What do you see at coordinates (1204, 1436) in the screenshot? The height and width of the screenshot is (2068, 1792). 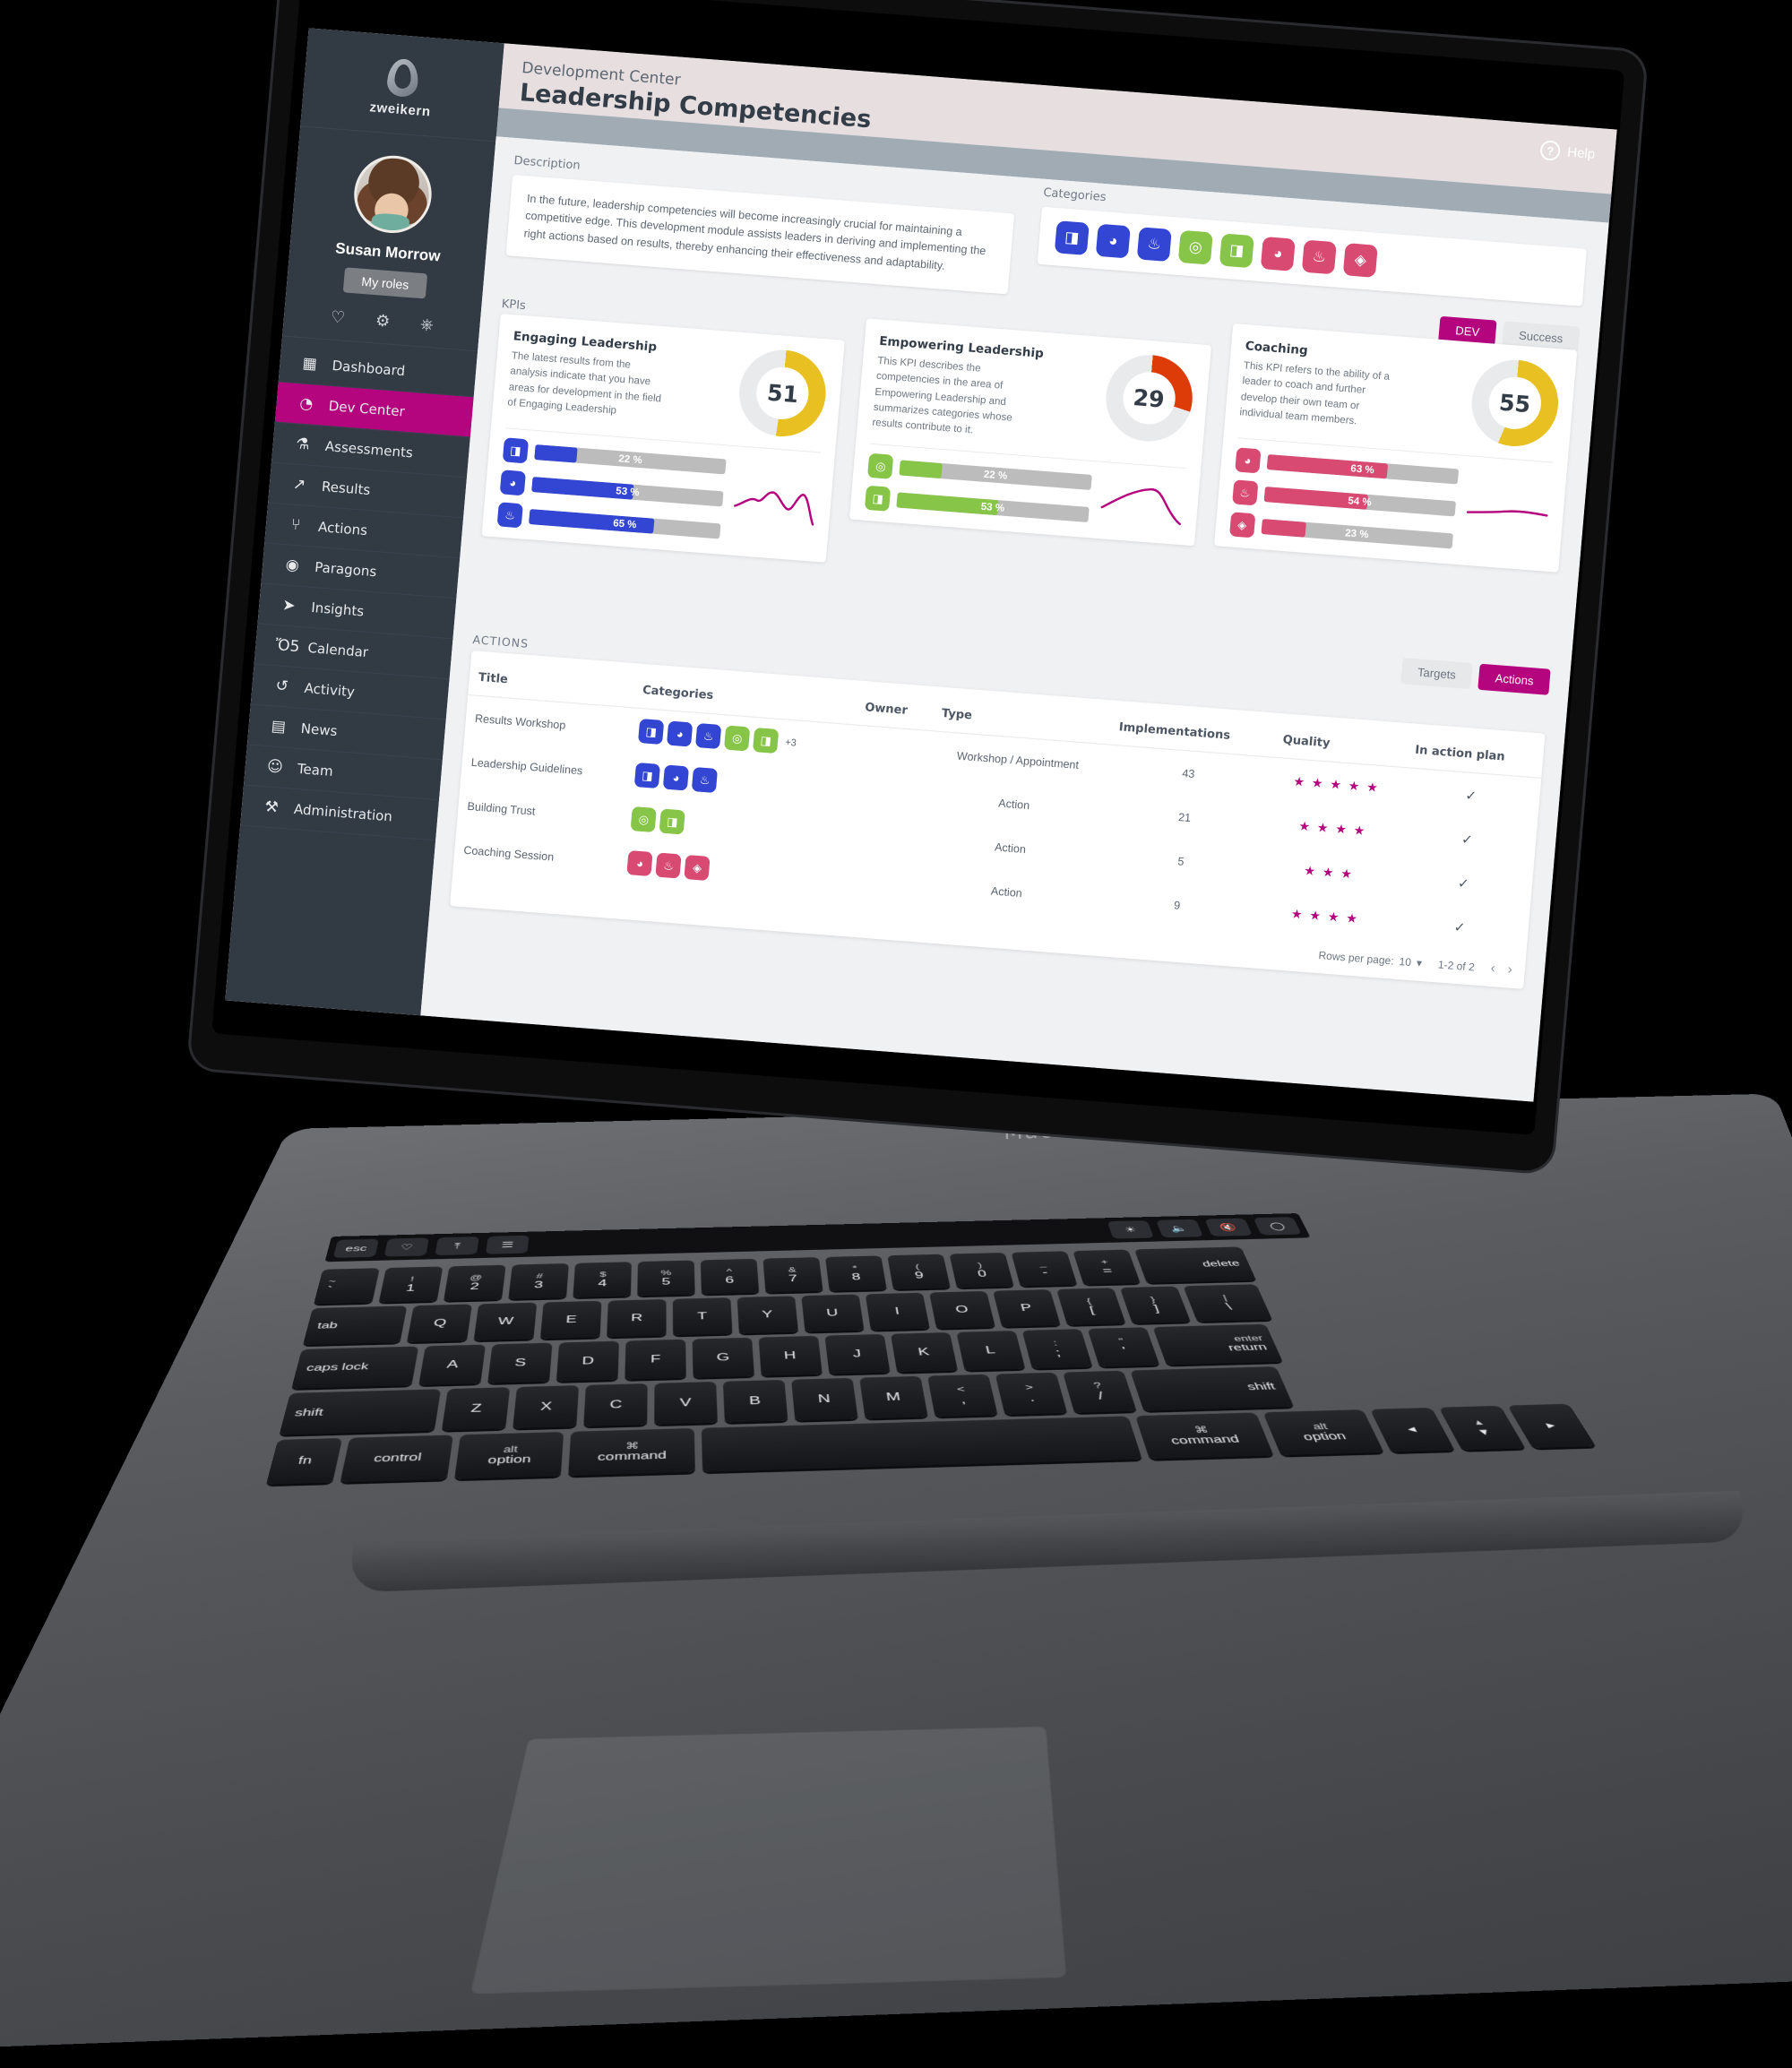 I see `key-command-right: ⌘ command` at bounding box center [1204, 1436].